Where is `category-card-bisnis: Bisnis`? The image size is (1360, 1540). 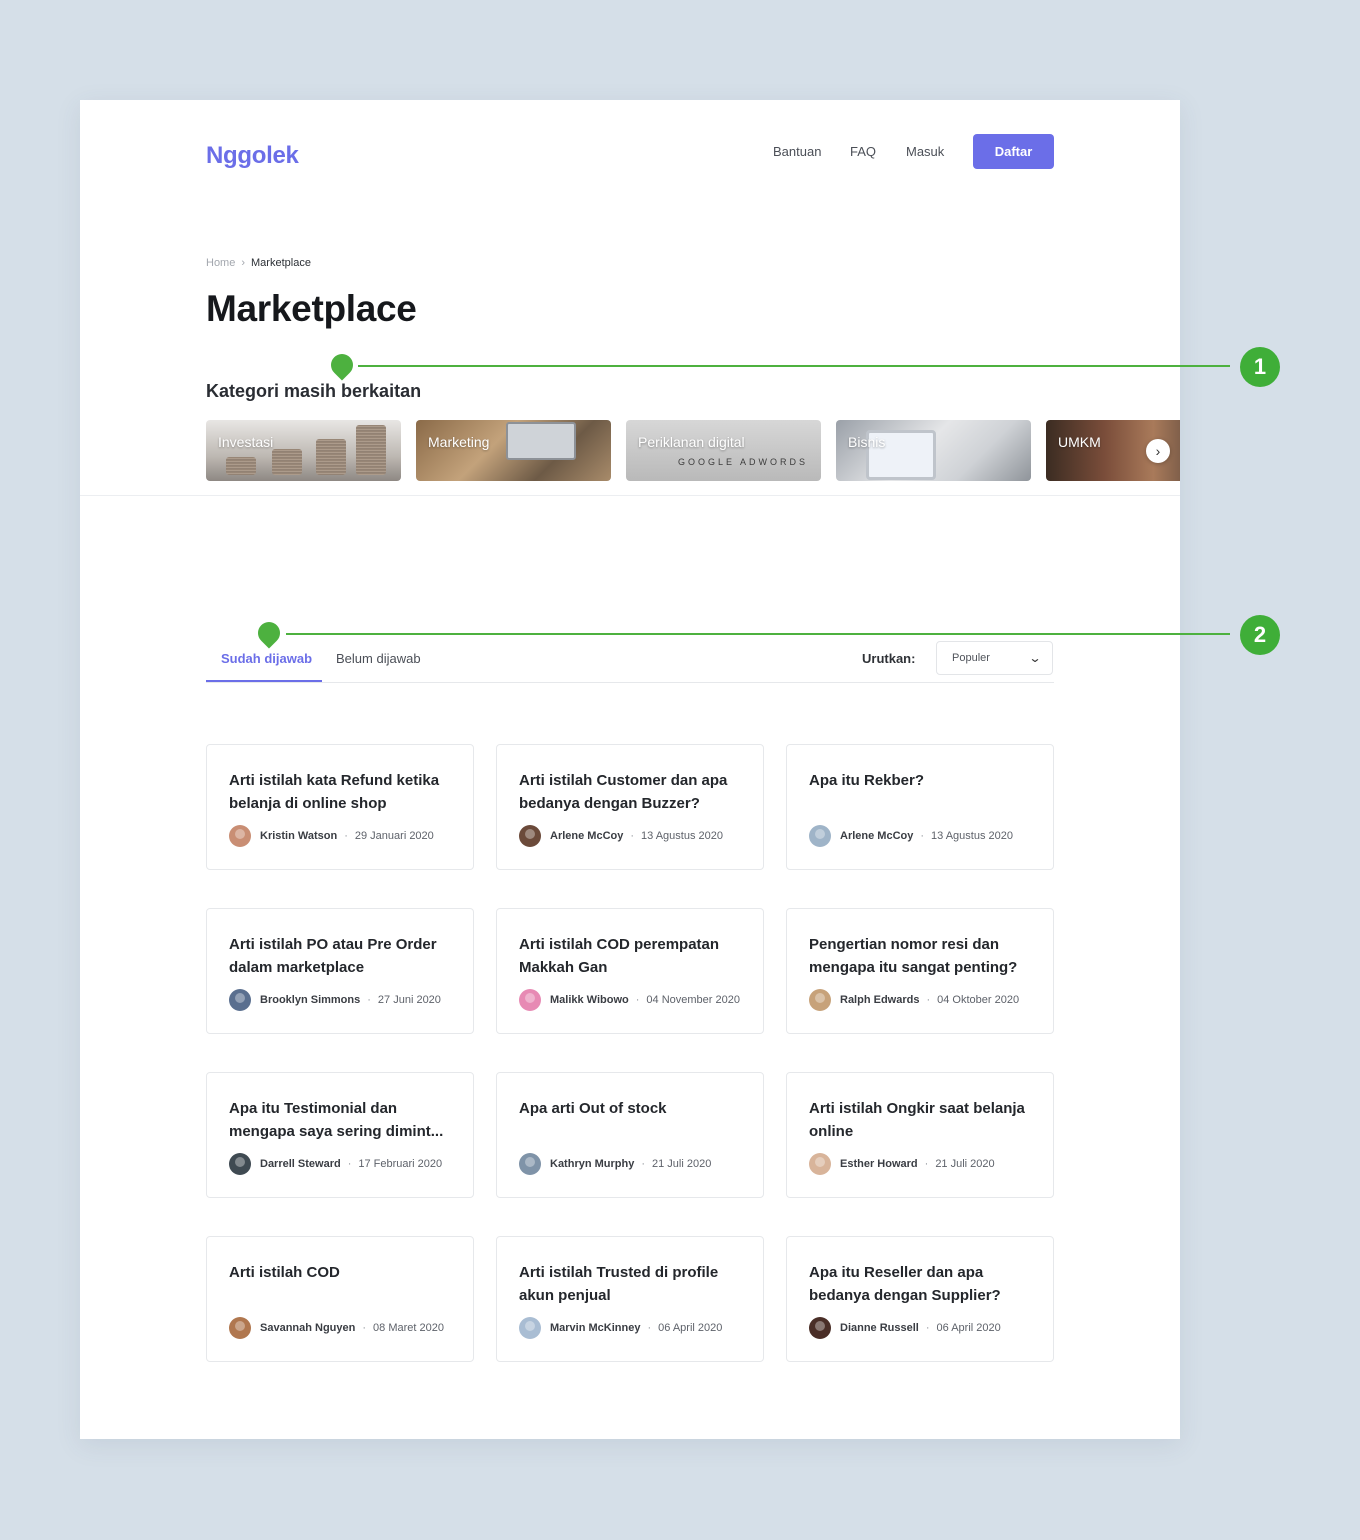
category-card-bisnis: Bisnis is located at coordinates (933, 450).